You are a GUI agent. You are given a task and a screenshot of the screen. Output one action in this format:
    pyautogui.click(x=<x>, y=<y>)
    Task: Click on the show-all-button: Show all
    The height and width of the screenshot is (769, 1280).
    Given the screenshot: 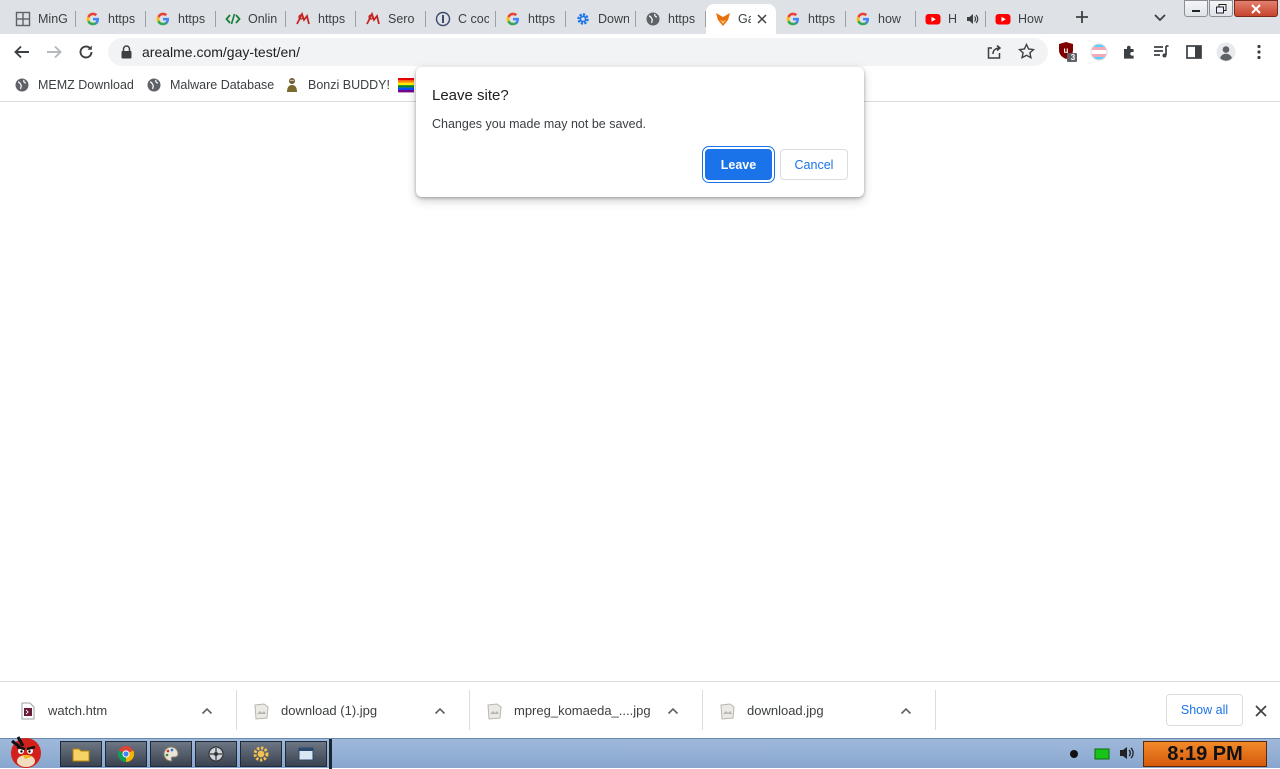 What is the action you would take?
    pyautogui.click(x=1204, y=710)
    